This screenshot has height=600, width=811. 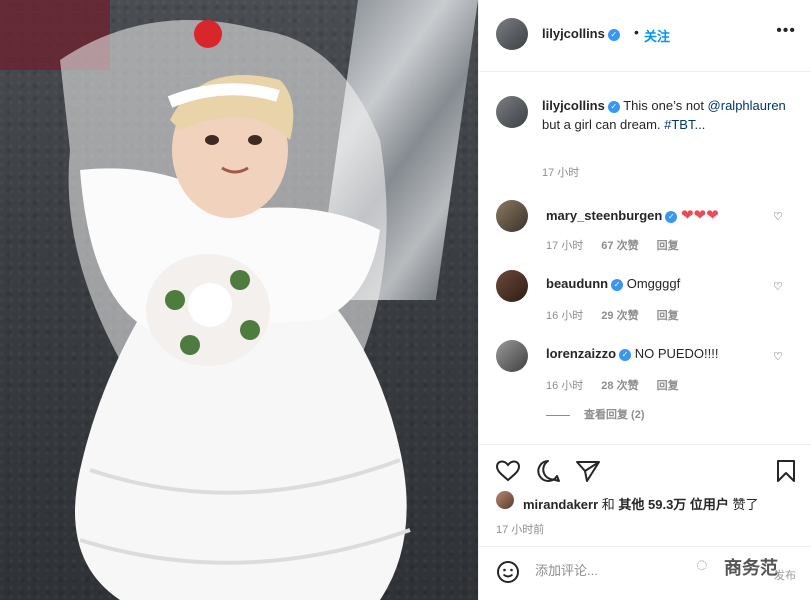 I want to click on wechat-logo-icon: ◌, so click(x=702, y=565).